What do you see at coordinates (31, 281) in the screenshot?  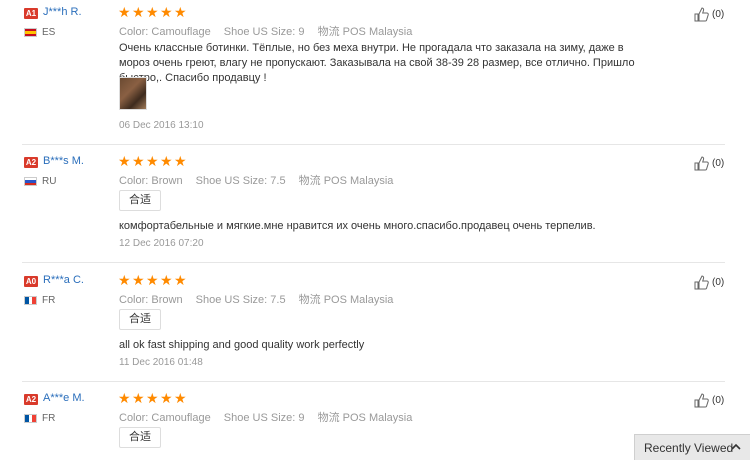 I see `buyer-level-badge: A0` at bounding box center [31, 281].